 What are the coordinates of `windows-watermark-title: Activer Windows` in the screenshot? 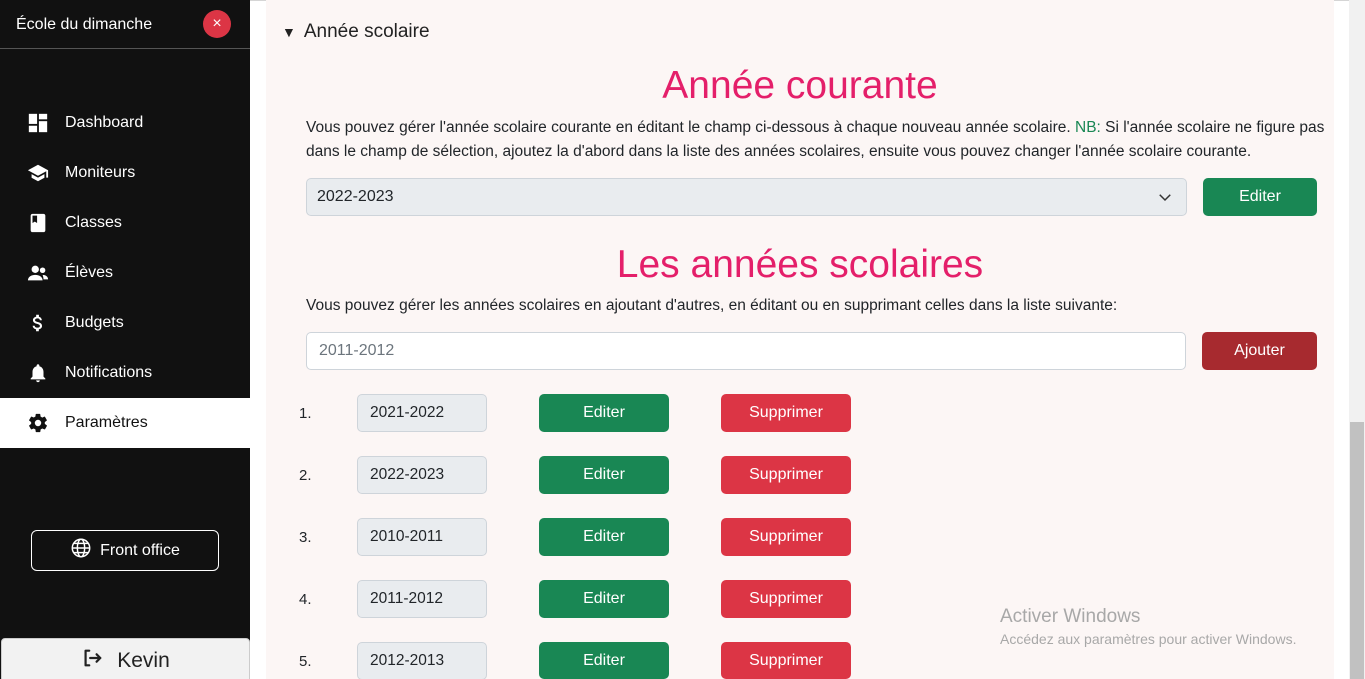 It's located at (1070, 616).